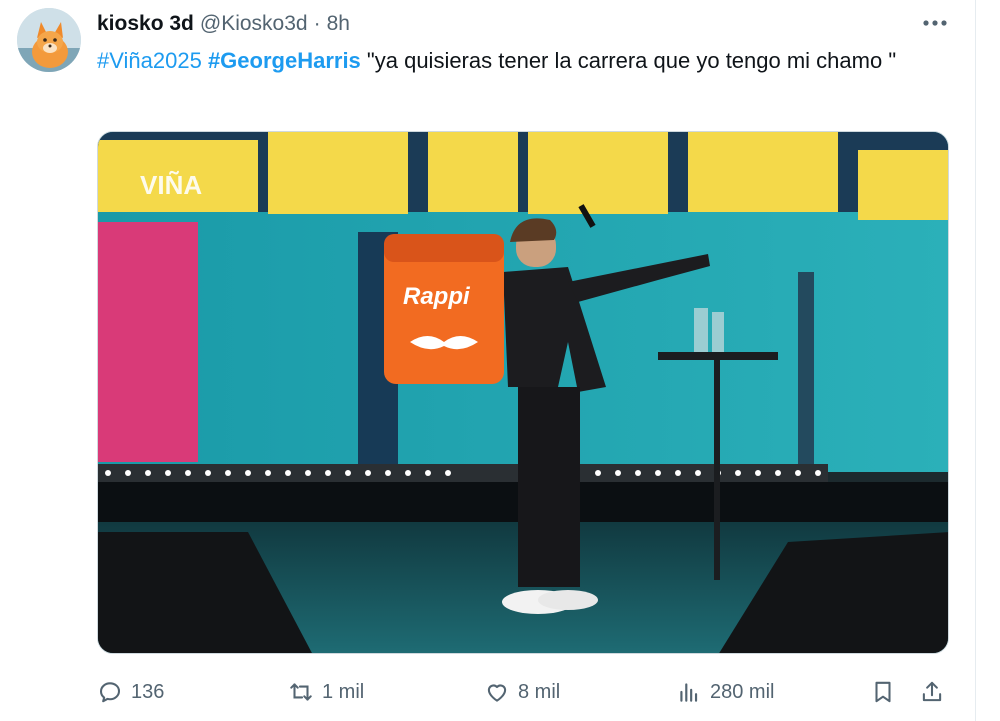 Image resolution: width=1000 pixels, height=721 pixels. I want to click on retweet-button: 1 mil, so click(326, 692).